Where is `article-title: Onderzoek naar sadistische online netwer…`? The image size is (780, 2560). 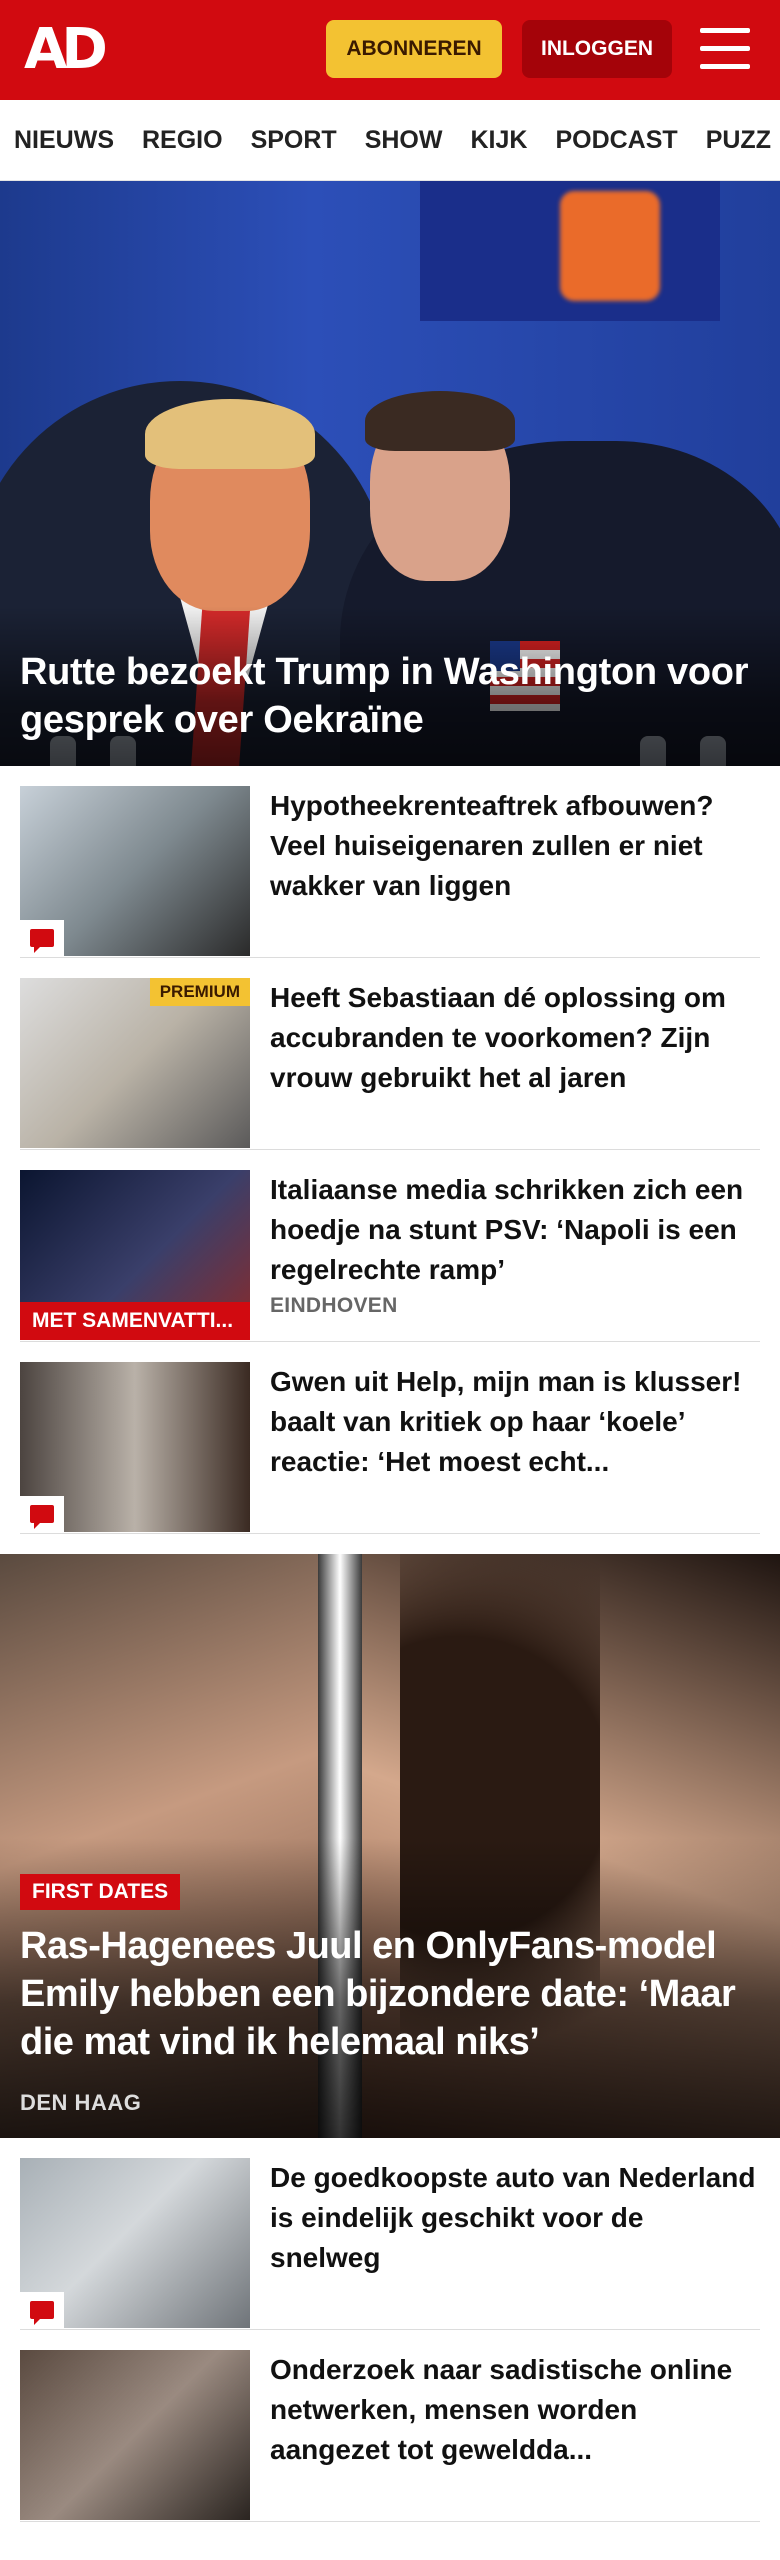
article-title: Onderzoek naar sadistische online netwer… is located at coordinates (515, 2410).